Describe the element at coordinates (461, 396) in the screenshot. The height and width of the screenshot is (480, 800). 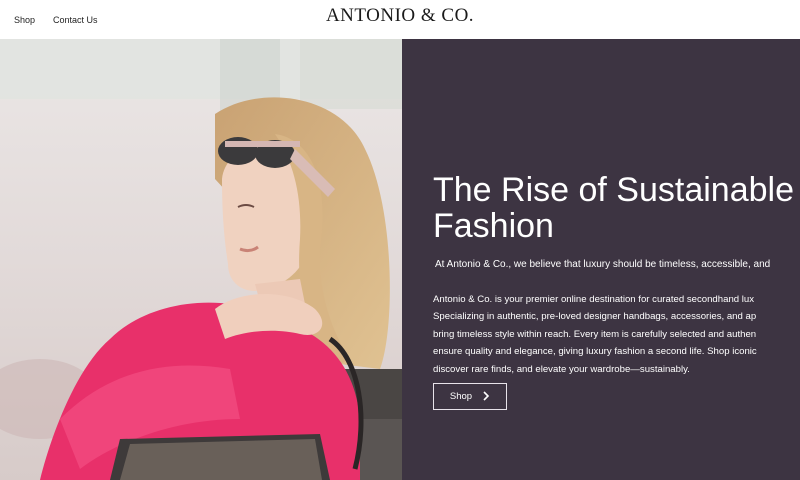
I see `shop-button-label: Shop` at that location.